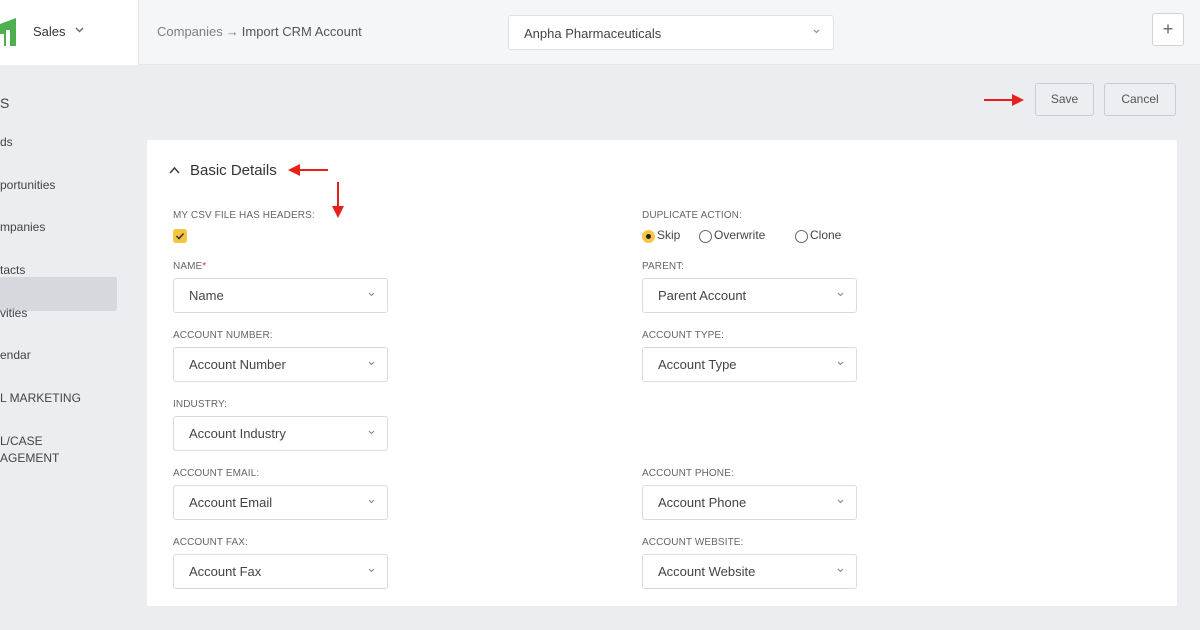  What do you see at coordinates (593, 33) in the screenshot?
I see `company-select-value: Anpha Pharmaceuticals` at bounding box center [593, 33].